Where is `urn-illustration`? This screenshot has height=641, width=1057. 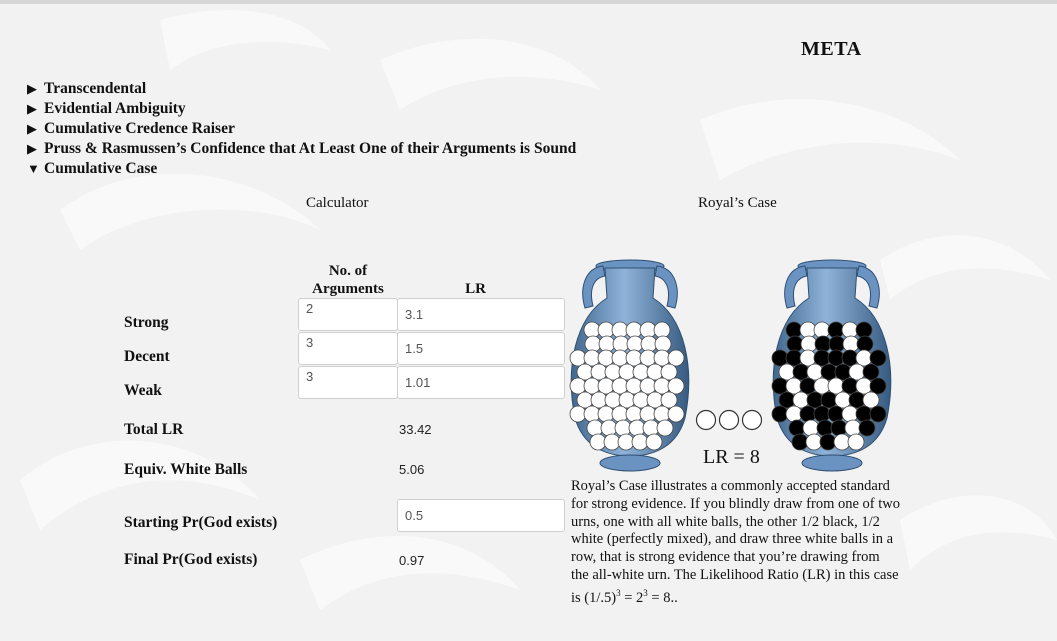
urn-illustration is located at coordinates (730, 365).